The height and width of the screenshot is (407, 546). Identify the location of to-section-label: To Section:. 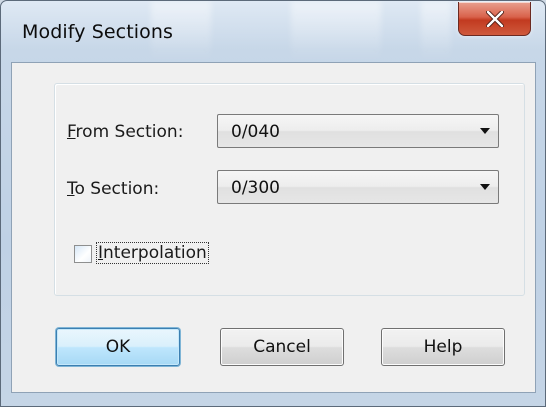
(113, 189).